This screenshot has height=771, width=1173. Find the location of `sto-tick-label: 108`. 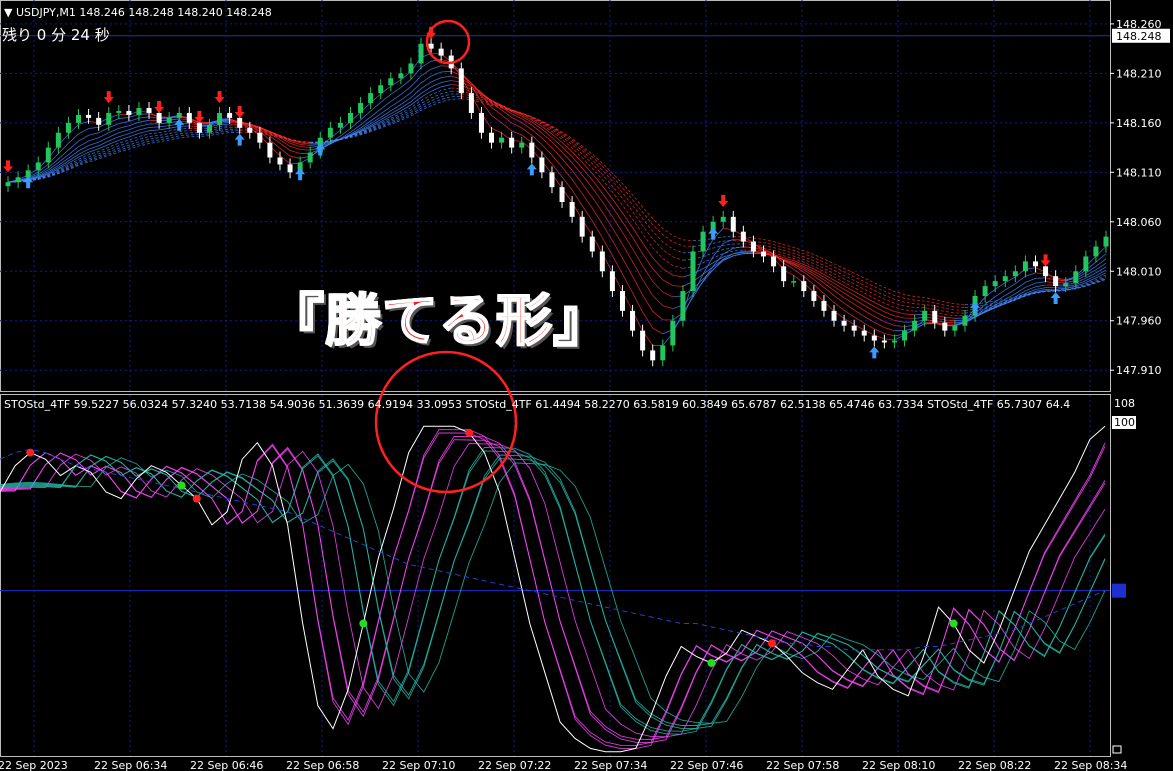

sto-tick-label: 108 is located at coordinates (1124, 403).